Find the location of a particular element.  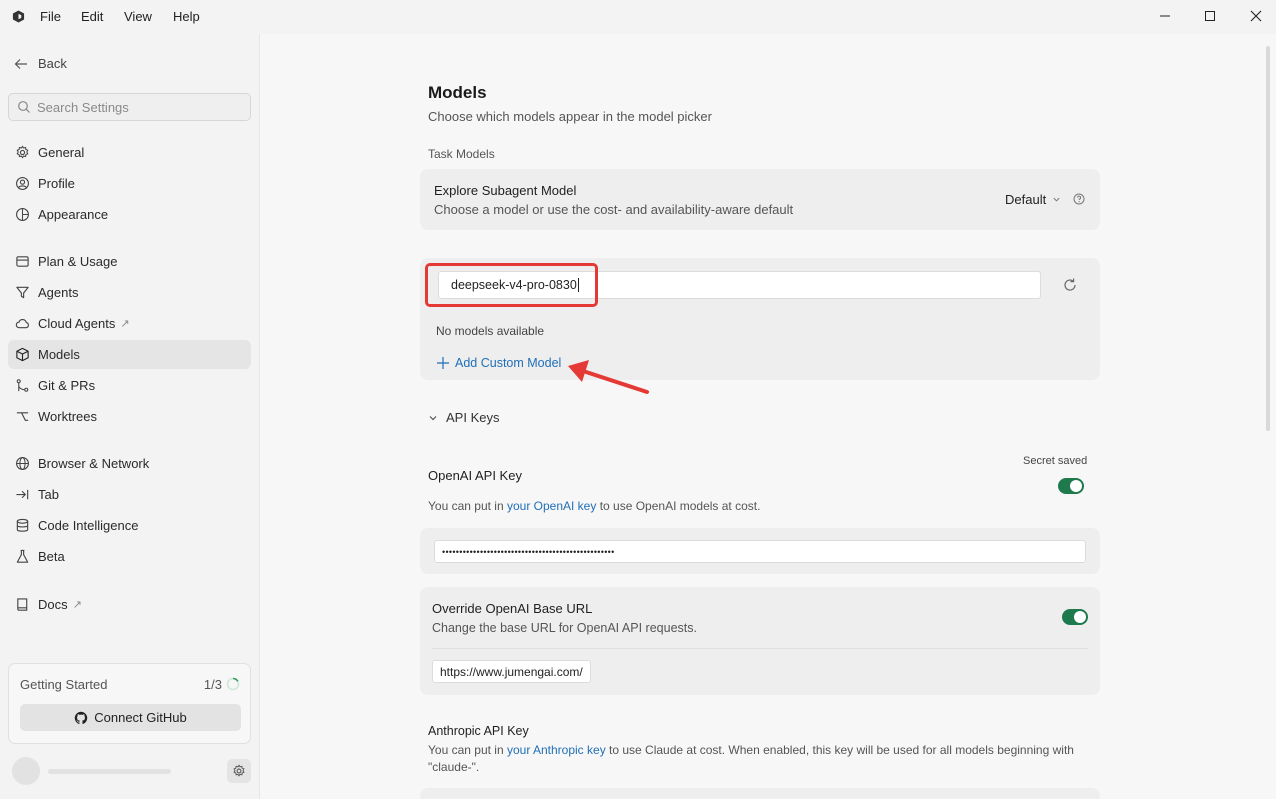

sidebar-item-label: Agents is located at coordinates (58, 292).